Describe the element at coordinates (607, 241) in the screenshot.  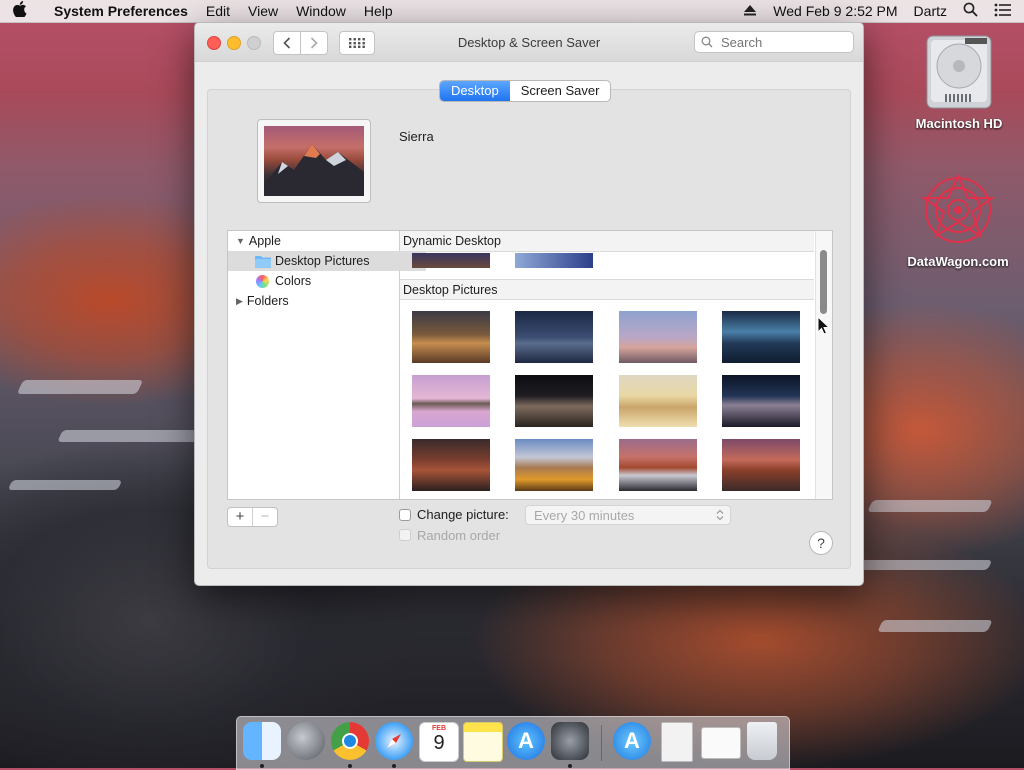
I see `section-header-dynamic: Dynamic Desktop` at that location.